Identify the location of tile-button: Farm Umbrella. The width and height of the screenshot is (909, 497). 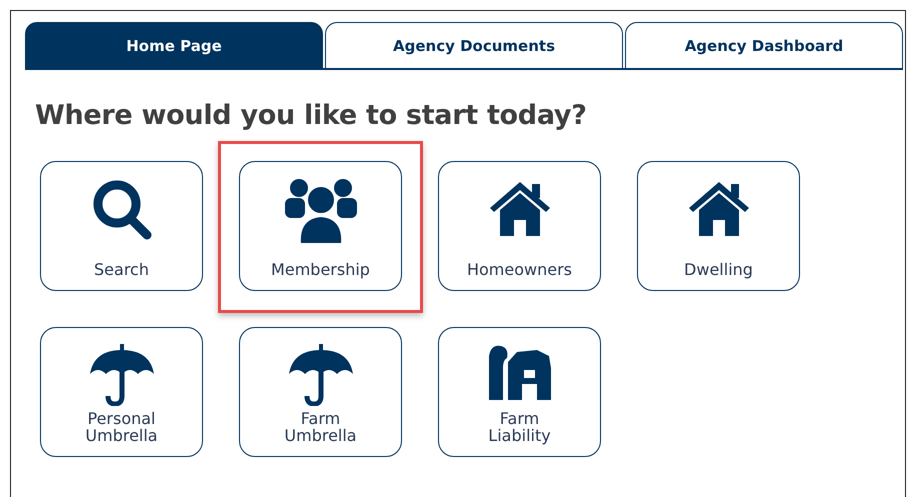
(320, 392).